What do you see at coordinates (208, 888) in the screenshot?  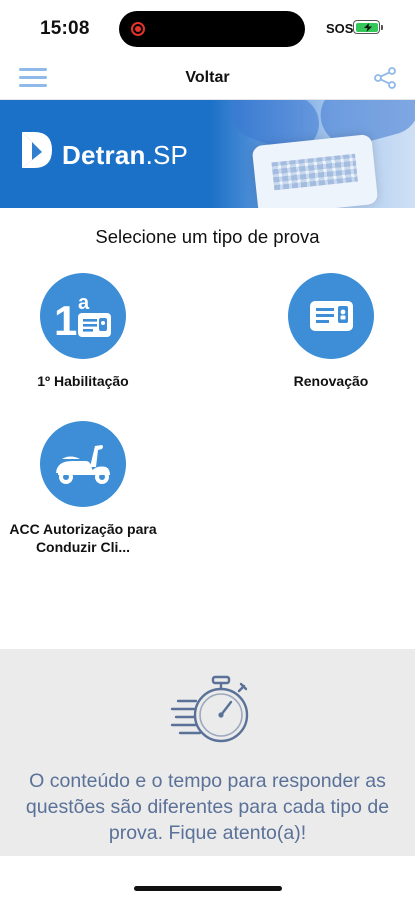 I see `home-indicator` at bounding box center [208, 888].